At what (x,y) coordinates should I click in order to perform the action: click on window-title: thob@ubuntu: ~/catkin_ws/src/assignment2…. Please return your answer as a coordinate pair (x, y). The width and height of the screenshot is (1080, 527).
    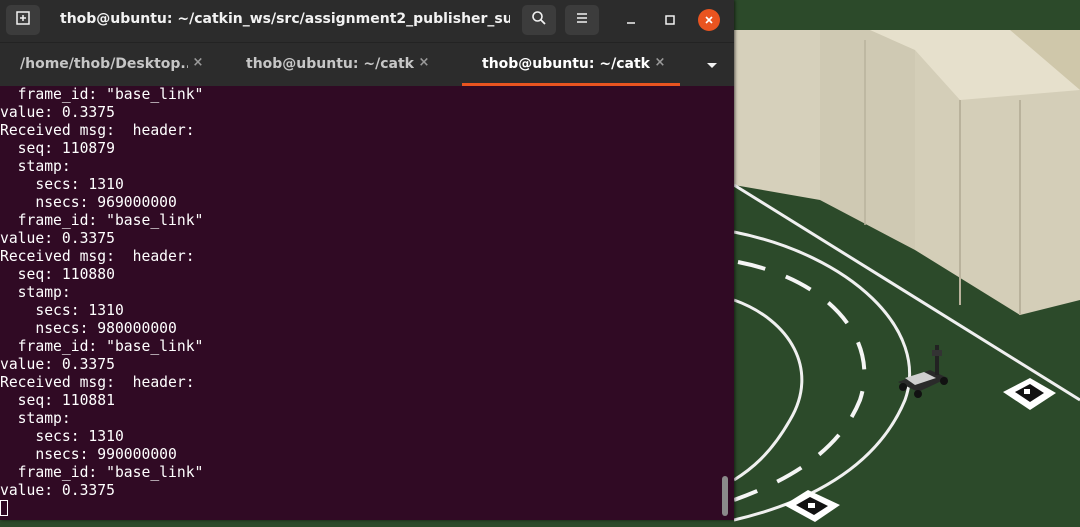
    Looking at the image, I should click on (285, 19).